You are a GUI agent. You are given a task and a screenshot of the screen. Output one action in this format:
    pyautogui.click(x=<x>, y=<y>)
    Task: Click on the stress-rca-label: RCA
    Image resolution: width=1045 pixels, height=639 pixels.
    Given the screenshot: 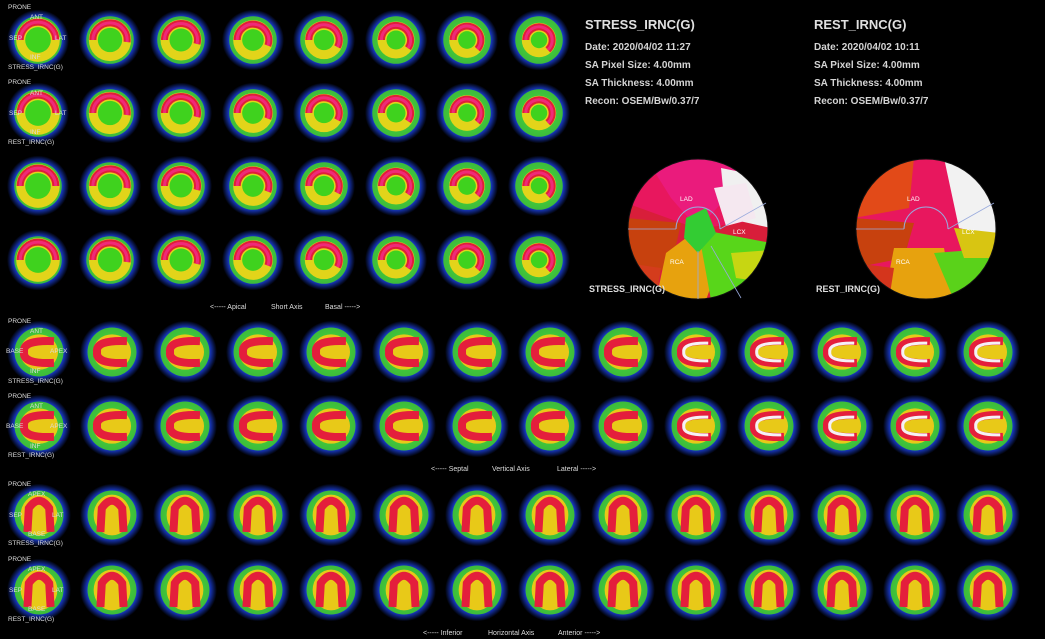 What is the action you would take?
    pyautogui.click(x=677, y=262)
    